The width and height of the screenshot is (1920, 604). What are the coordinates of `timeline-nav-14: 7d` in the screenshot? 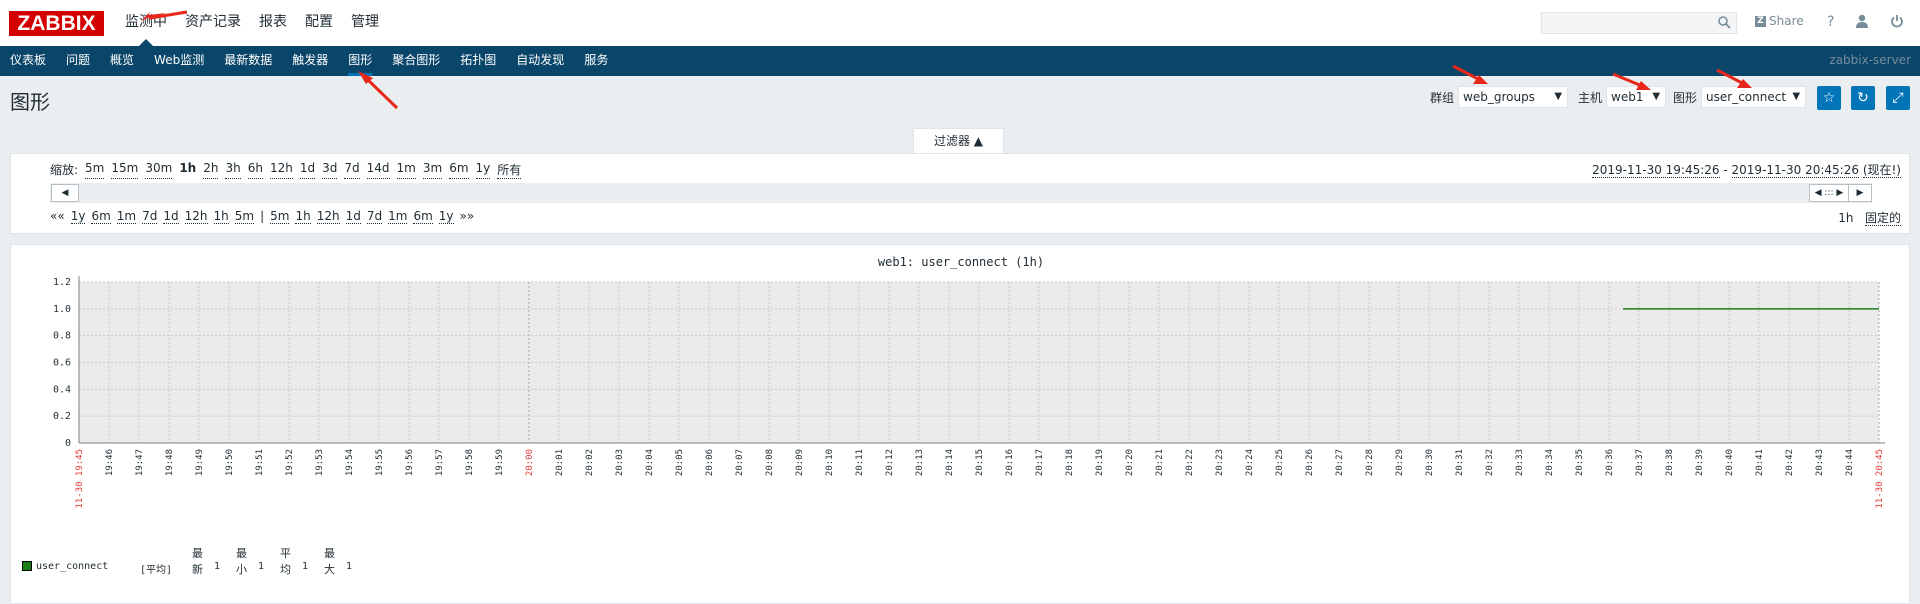 It's located at (374, 216).